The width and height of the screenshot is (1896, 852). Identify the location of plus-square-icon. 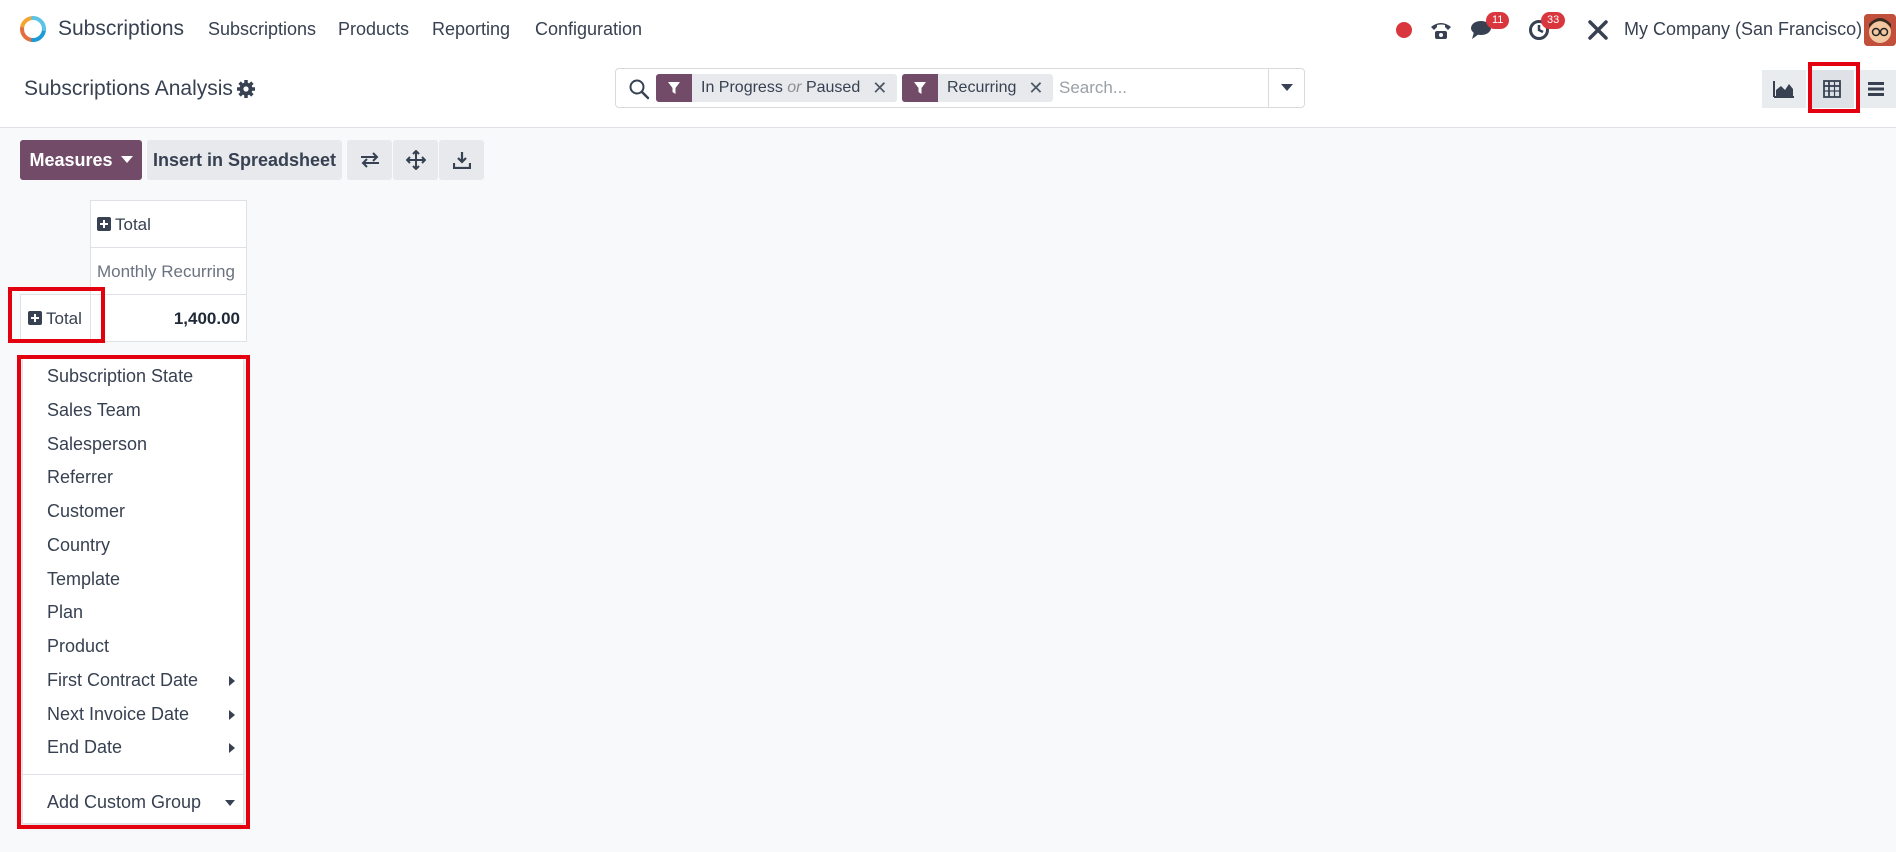
(104, 224).